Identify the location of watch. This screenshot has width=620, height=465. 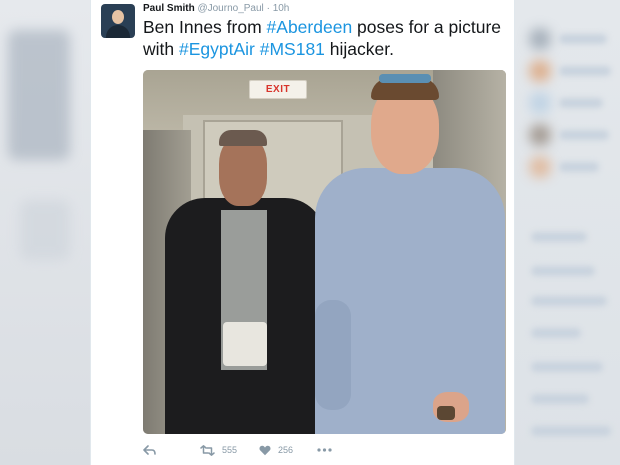
(446, 413).